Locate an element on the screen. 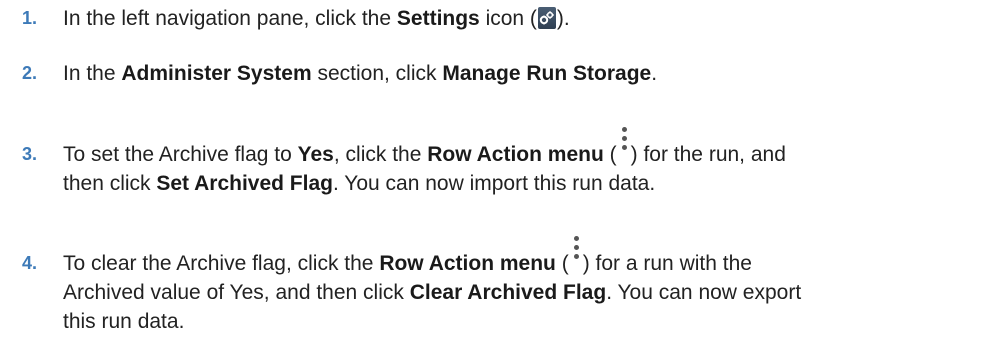  step-number: 2. is located at coordinates (30, 73).